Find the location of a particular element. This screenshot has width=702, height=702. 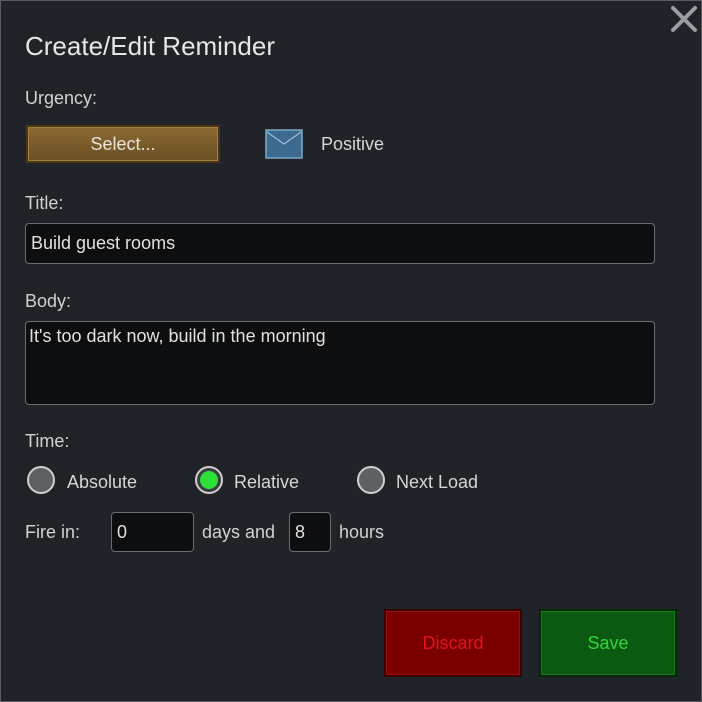

radio-next-load is located at coordinates (371, 480).